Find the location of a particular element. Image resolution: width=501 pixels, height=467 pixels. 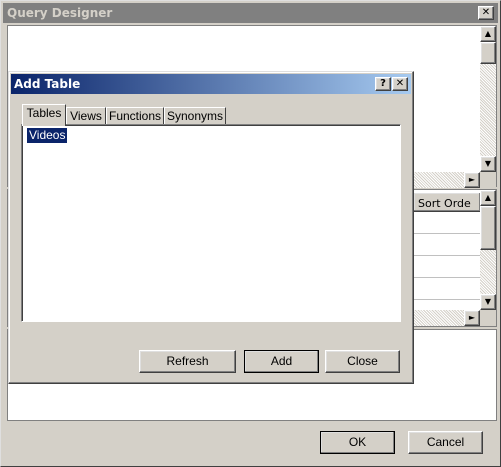

ok-button: OK is located at coordinates (357, 442).